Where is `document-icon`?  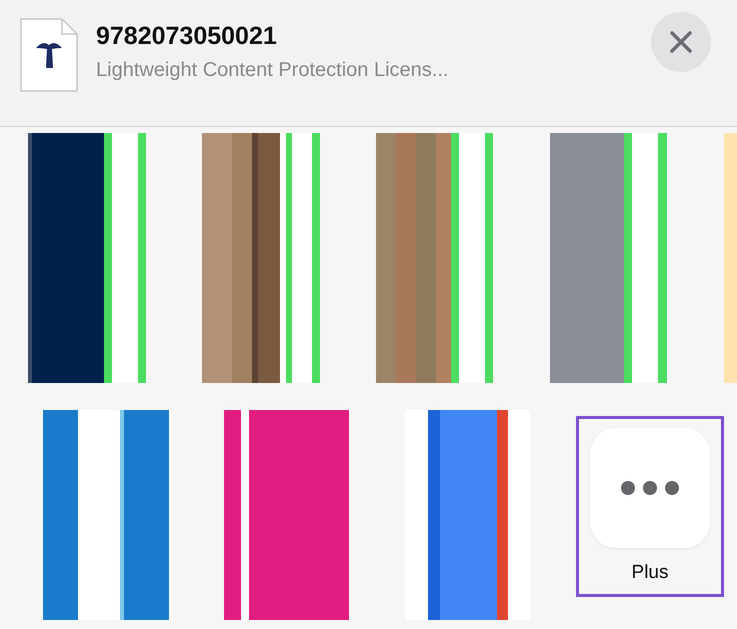
document-icon is located at coordinates (49, 55).